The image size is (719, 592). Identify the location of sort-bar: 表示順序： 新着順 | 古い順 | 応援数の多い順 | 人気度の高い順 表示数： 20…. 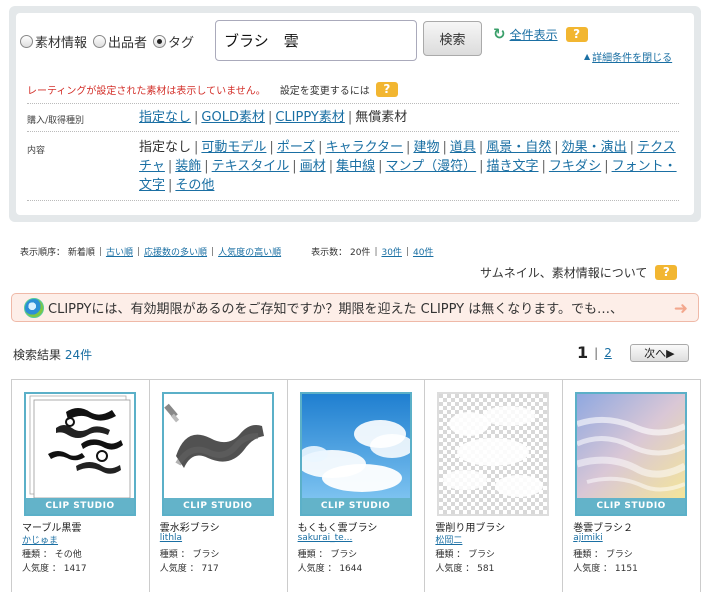
(227, 252).